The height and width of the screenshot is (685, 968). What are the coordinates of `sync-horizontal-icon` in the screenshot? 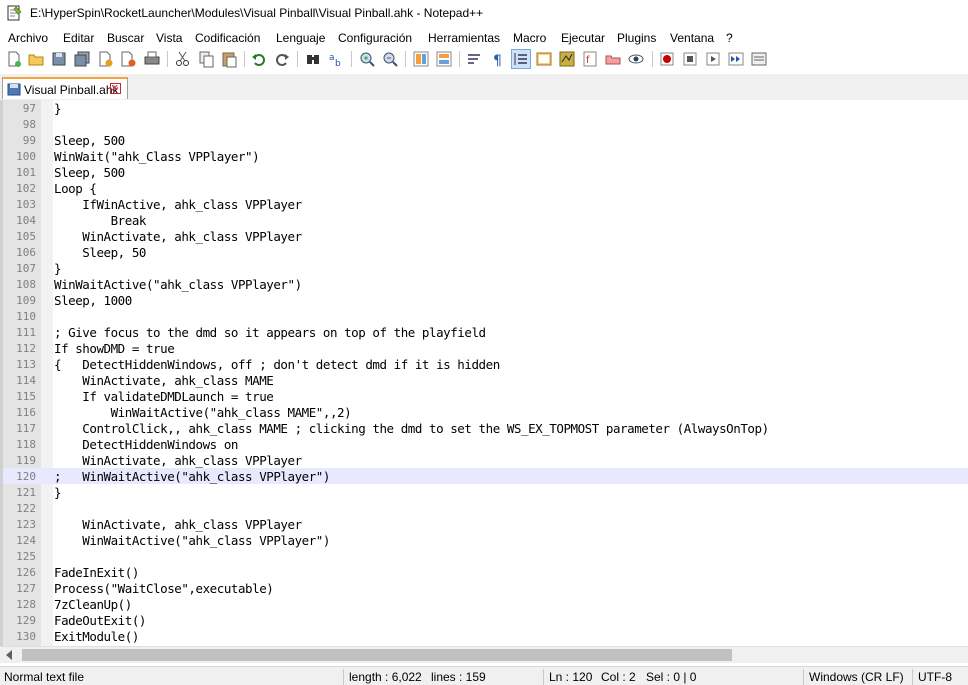 It's located at (444, 59).